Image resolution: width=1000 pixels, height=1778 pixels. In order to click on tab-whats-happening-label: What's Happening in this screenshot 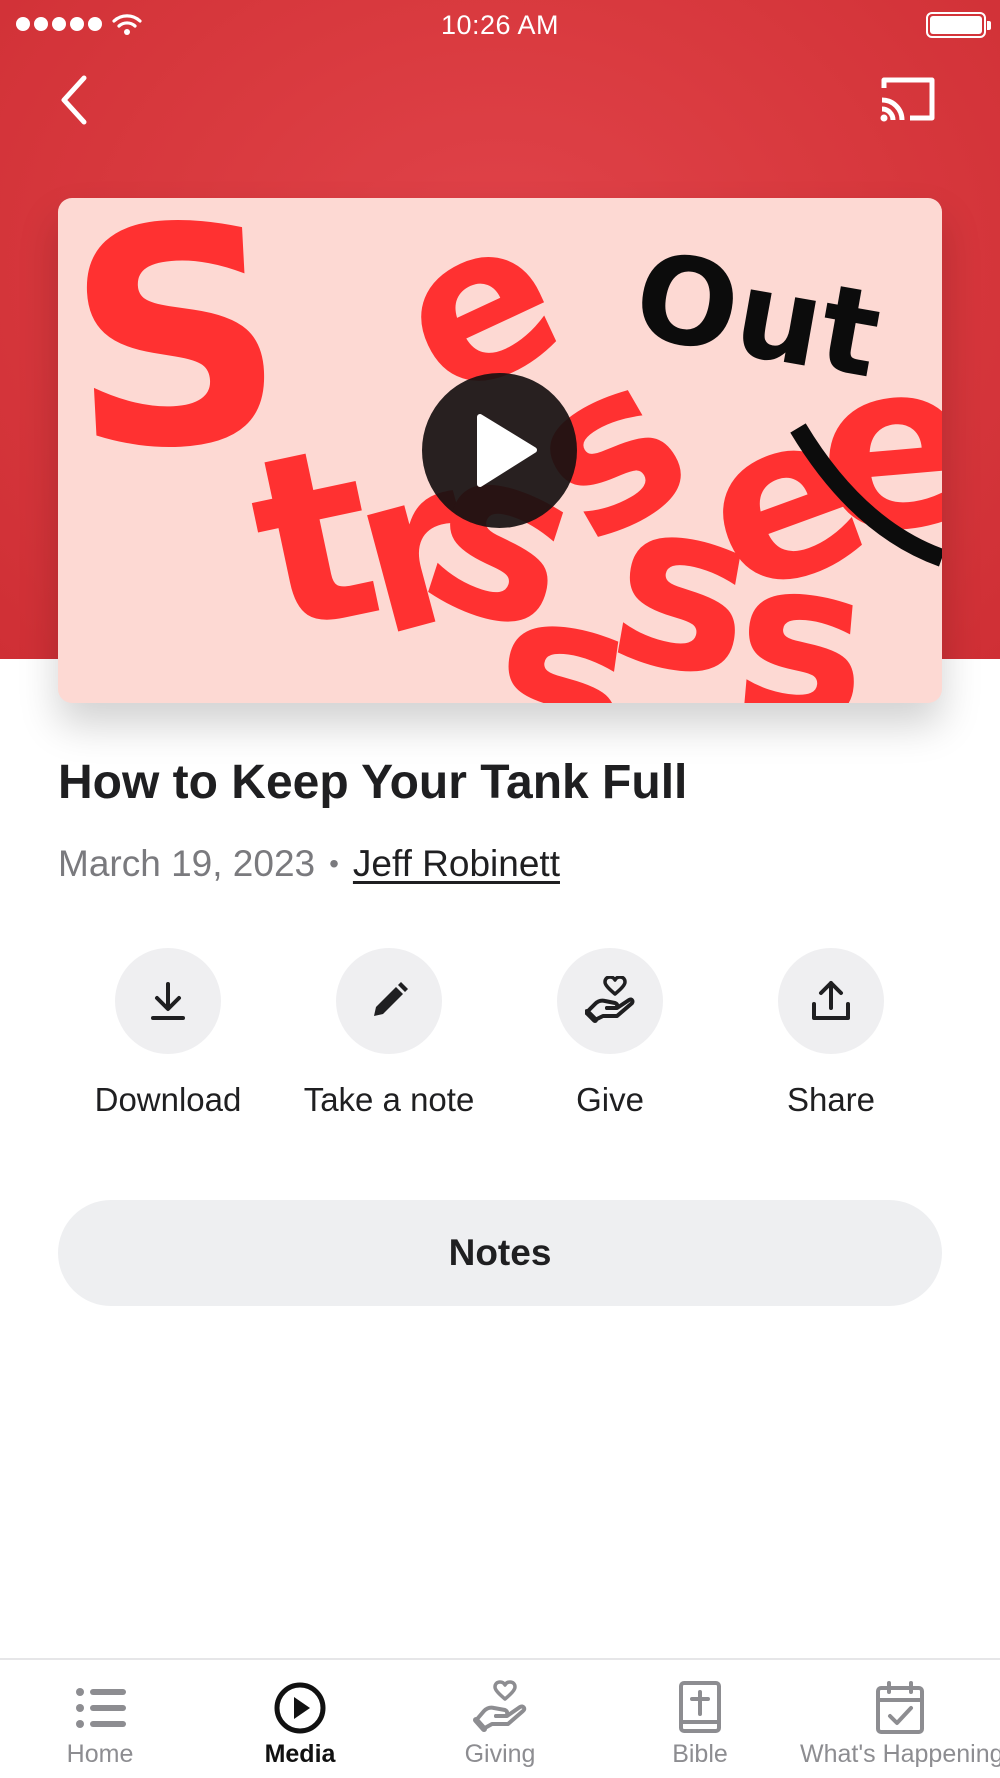, I will do `click(900, 1754)`.